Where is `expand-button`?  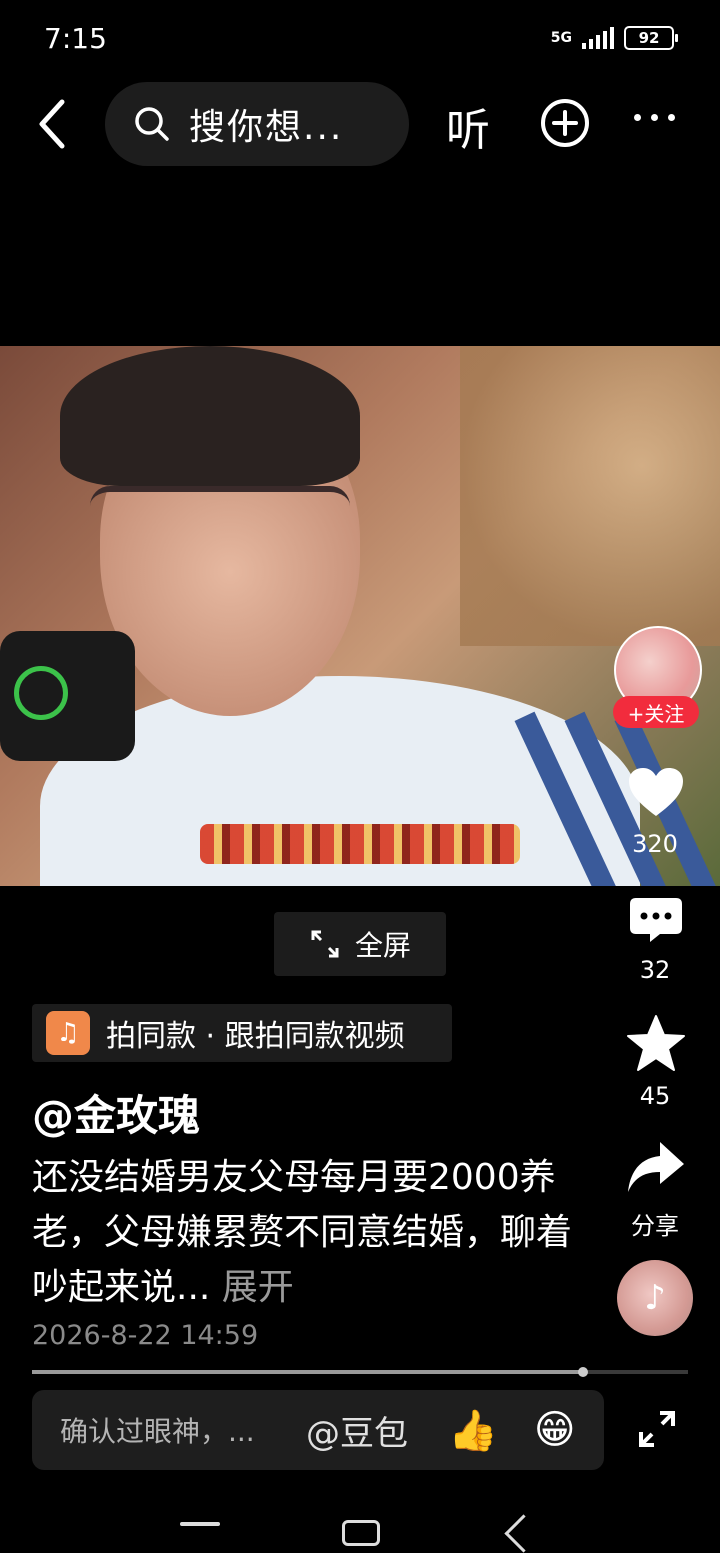 expand-button is located at coordinates (657, 1429).